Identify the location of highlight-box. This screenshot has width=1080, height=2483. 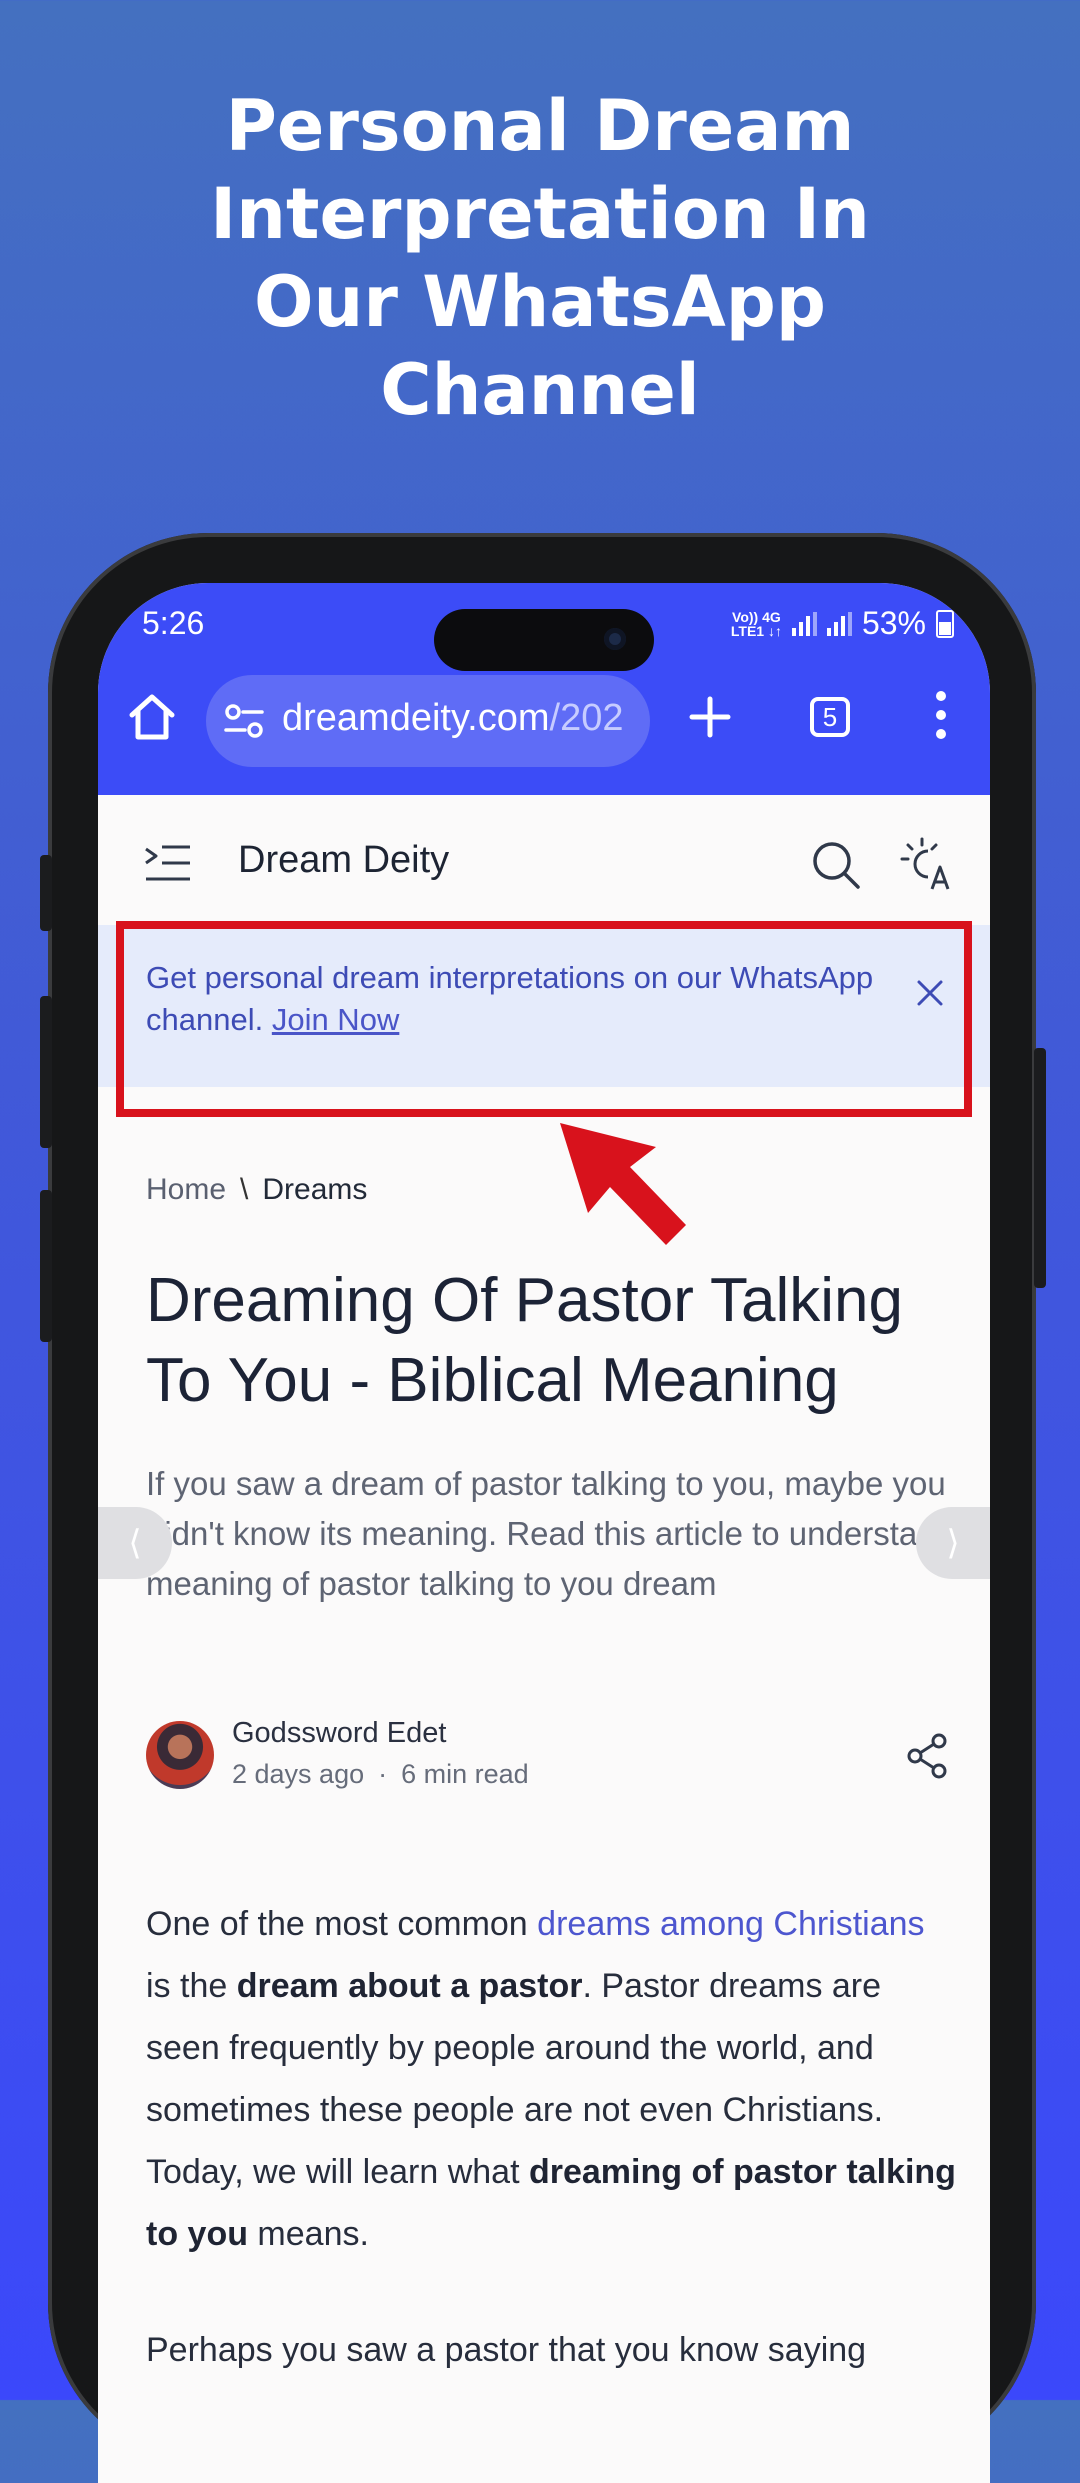
(544, 1019).